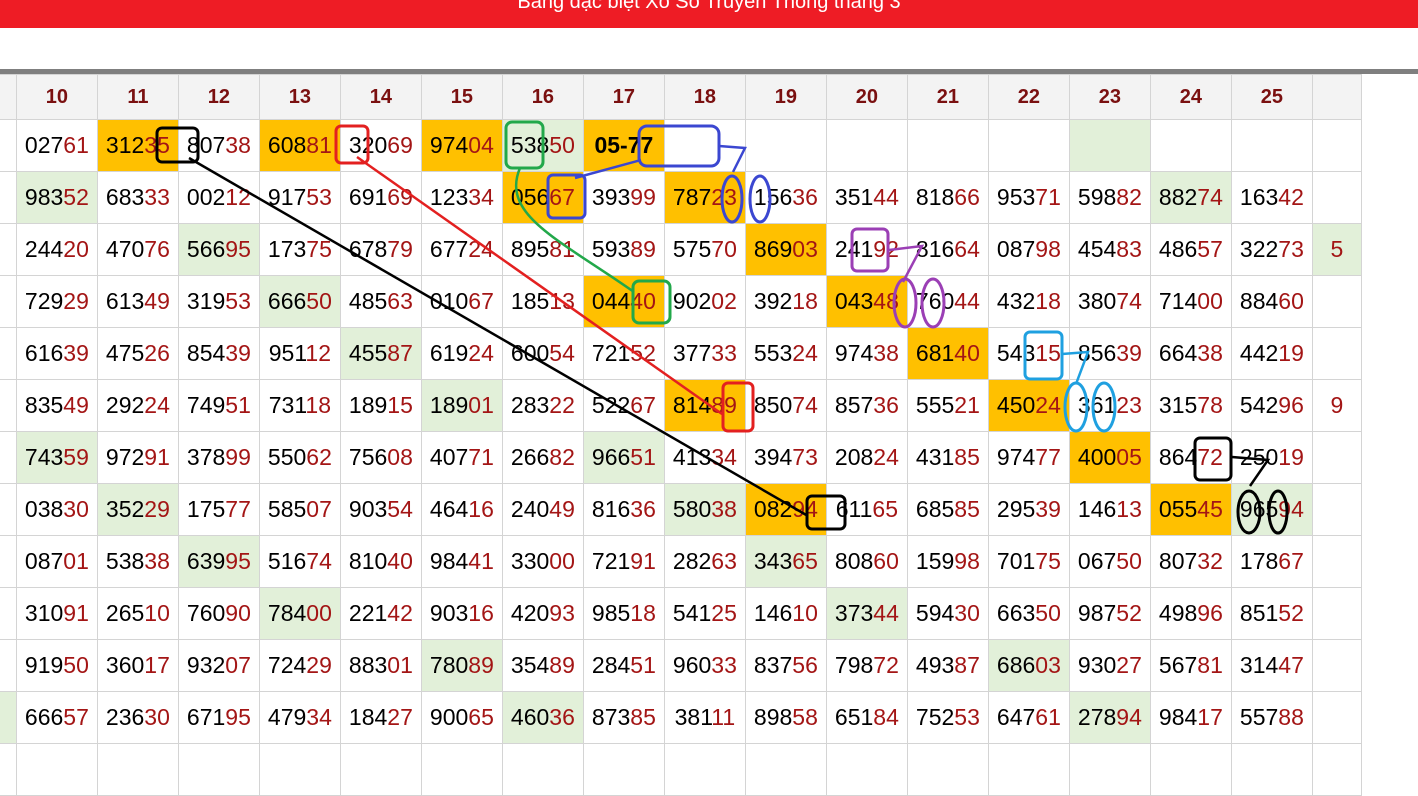 This screenshot has width=1418, height=796. Describe the element at coordinates (692, 509) in the screenshot. I see `number-head: 580` at that location.